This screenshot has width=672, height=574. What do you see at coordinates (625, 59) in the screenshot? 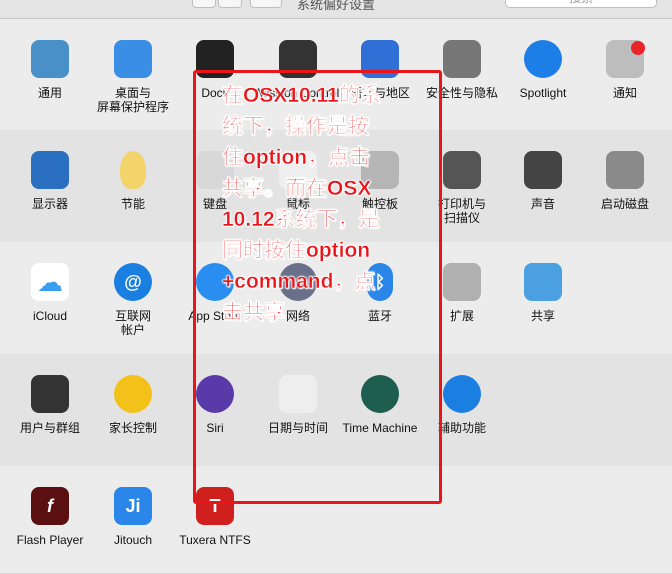
I see `notifications-icon` at bounding box center [625, 59].